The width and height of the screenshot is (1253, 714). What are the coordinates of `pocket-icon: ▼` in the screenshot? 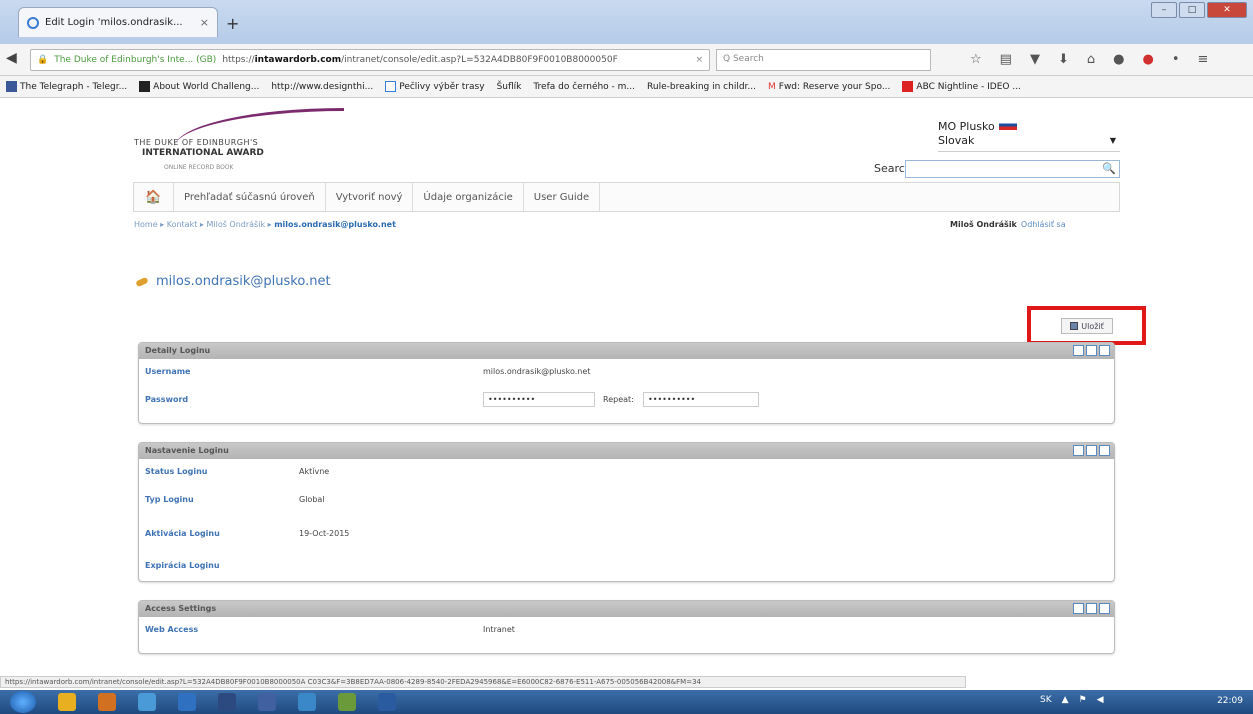 It's located at (1035, 59).